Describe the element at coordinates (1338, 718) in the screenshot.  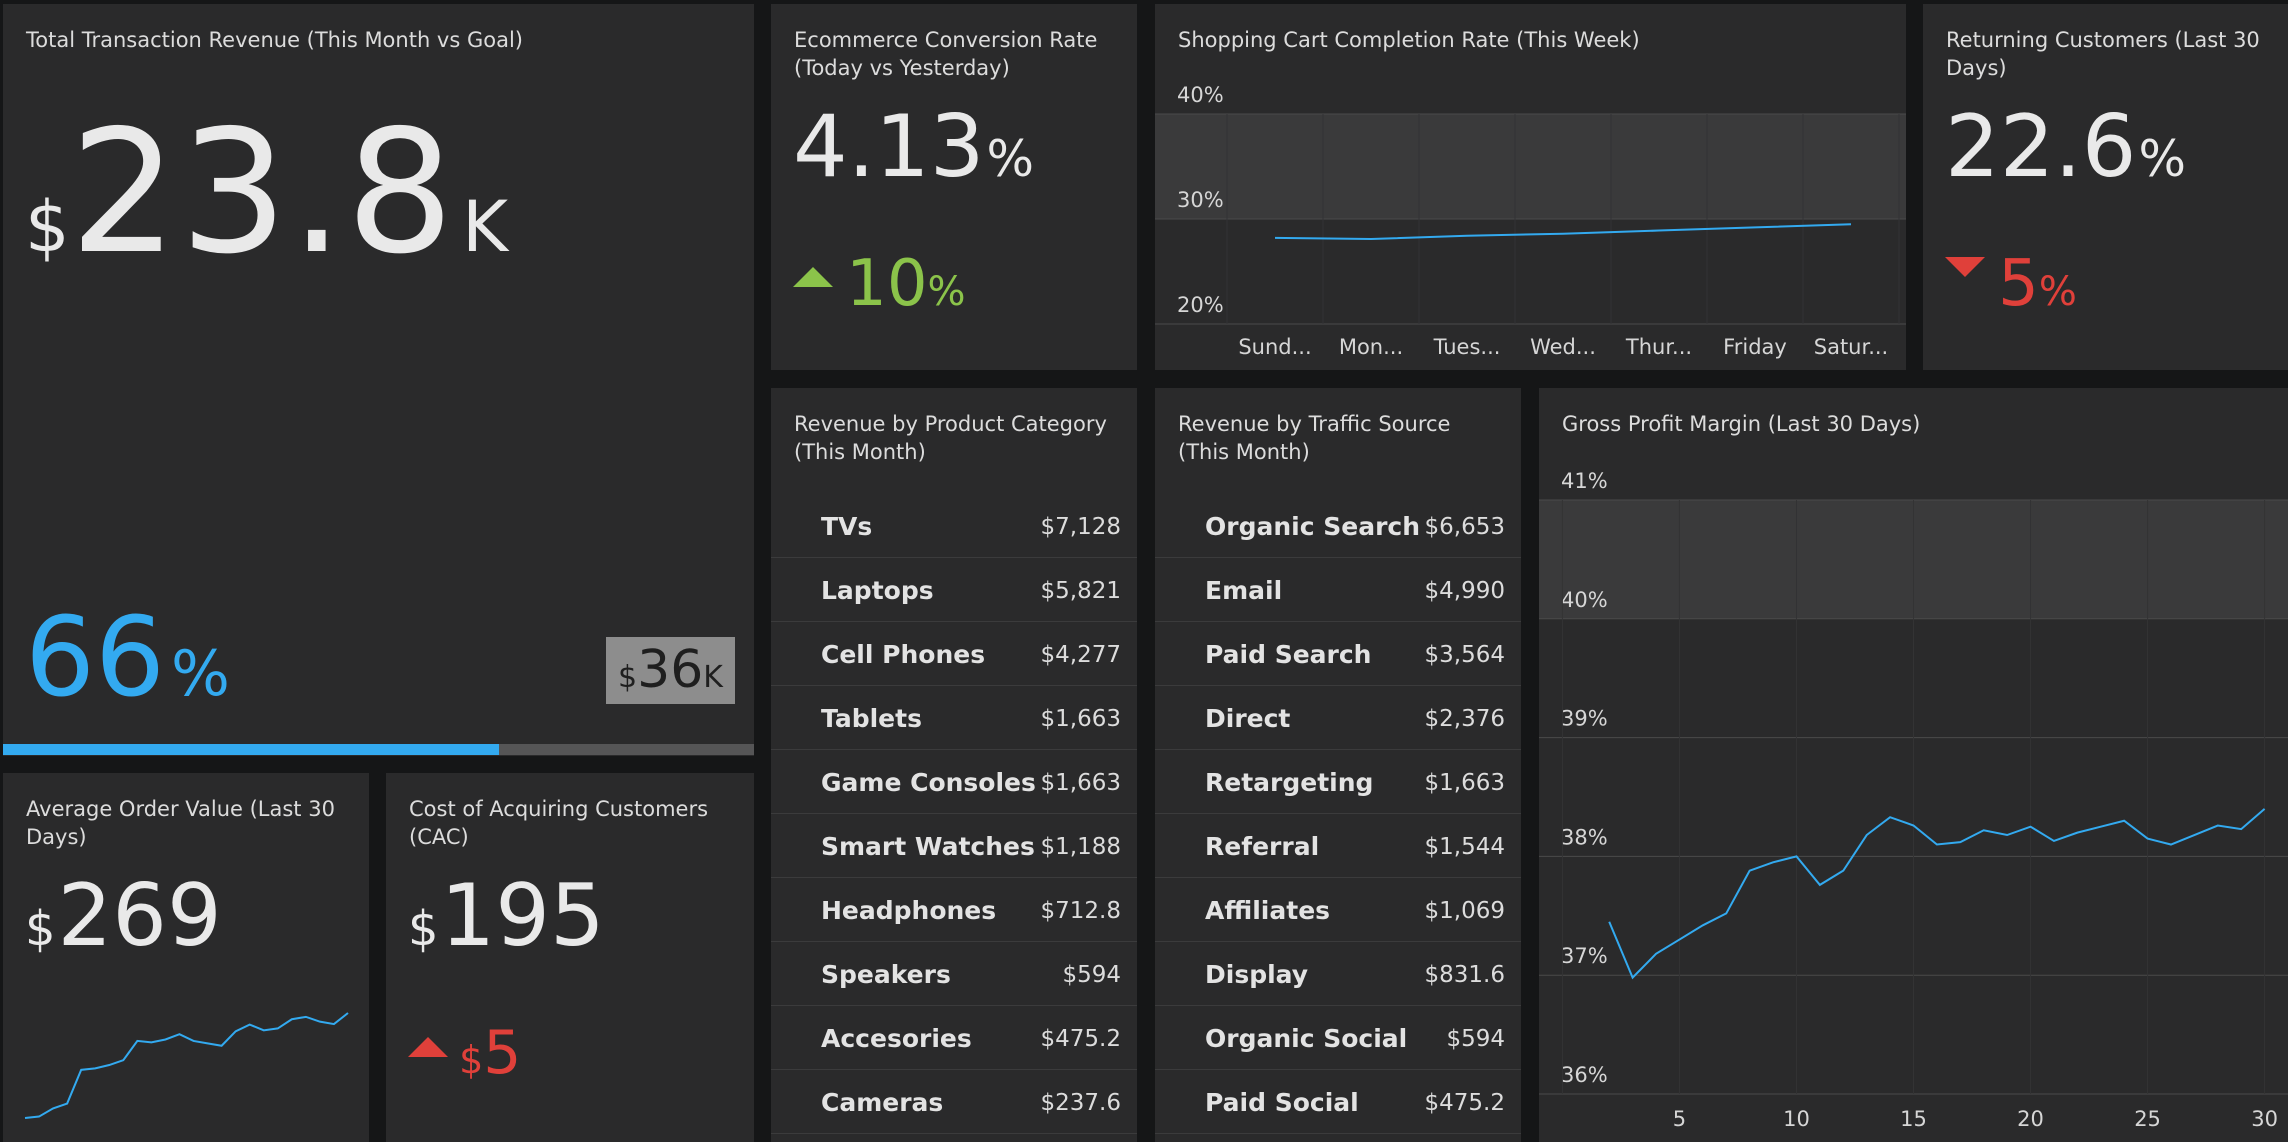
I see `table-row: Direct $2,376` at that location.